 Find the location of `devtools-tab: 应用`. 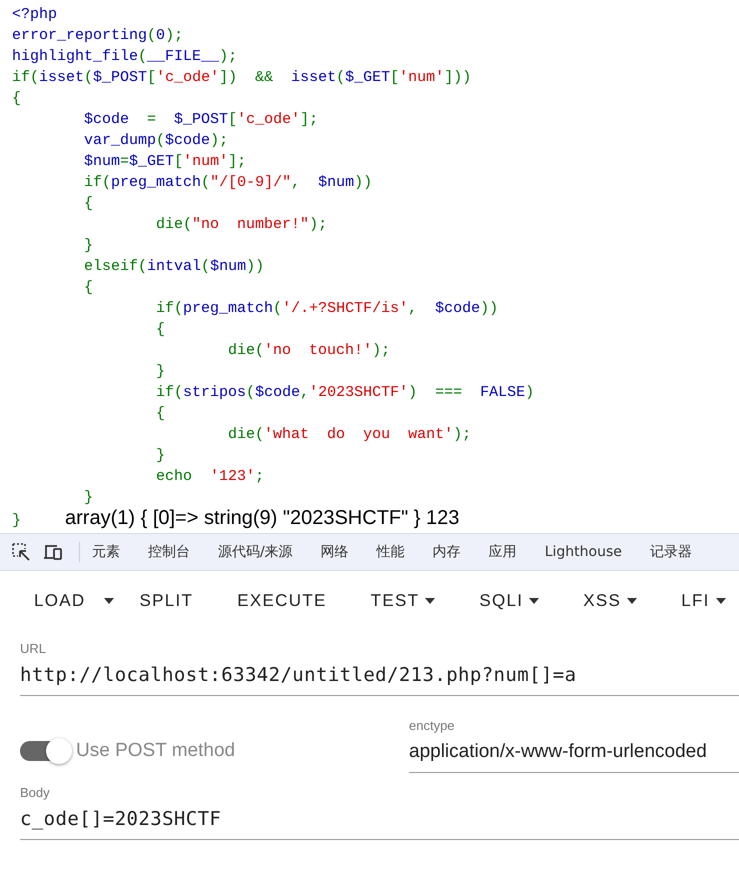

devtools-tab: 应用 is located at coordinates (502, 552).